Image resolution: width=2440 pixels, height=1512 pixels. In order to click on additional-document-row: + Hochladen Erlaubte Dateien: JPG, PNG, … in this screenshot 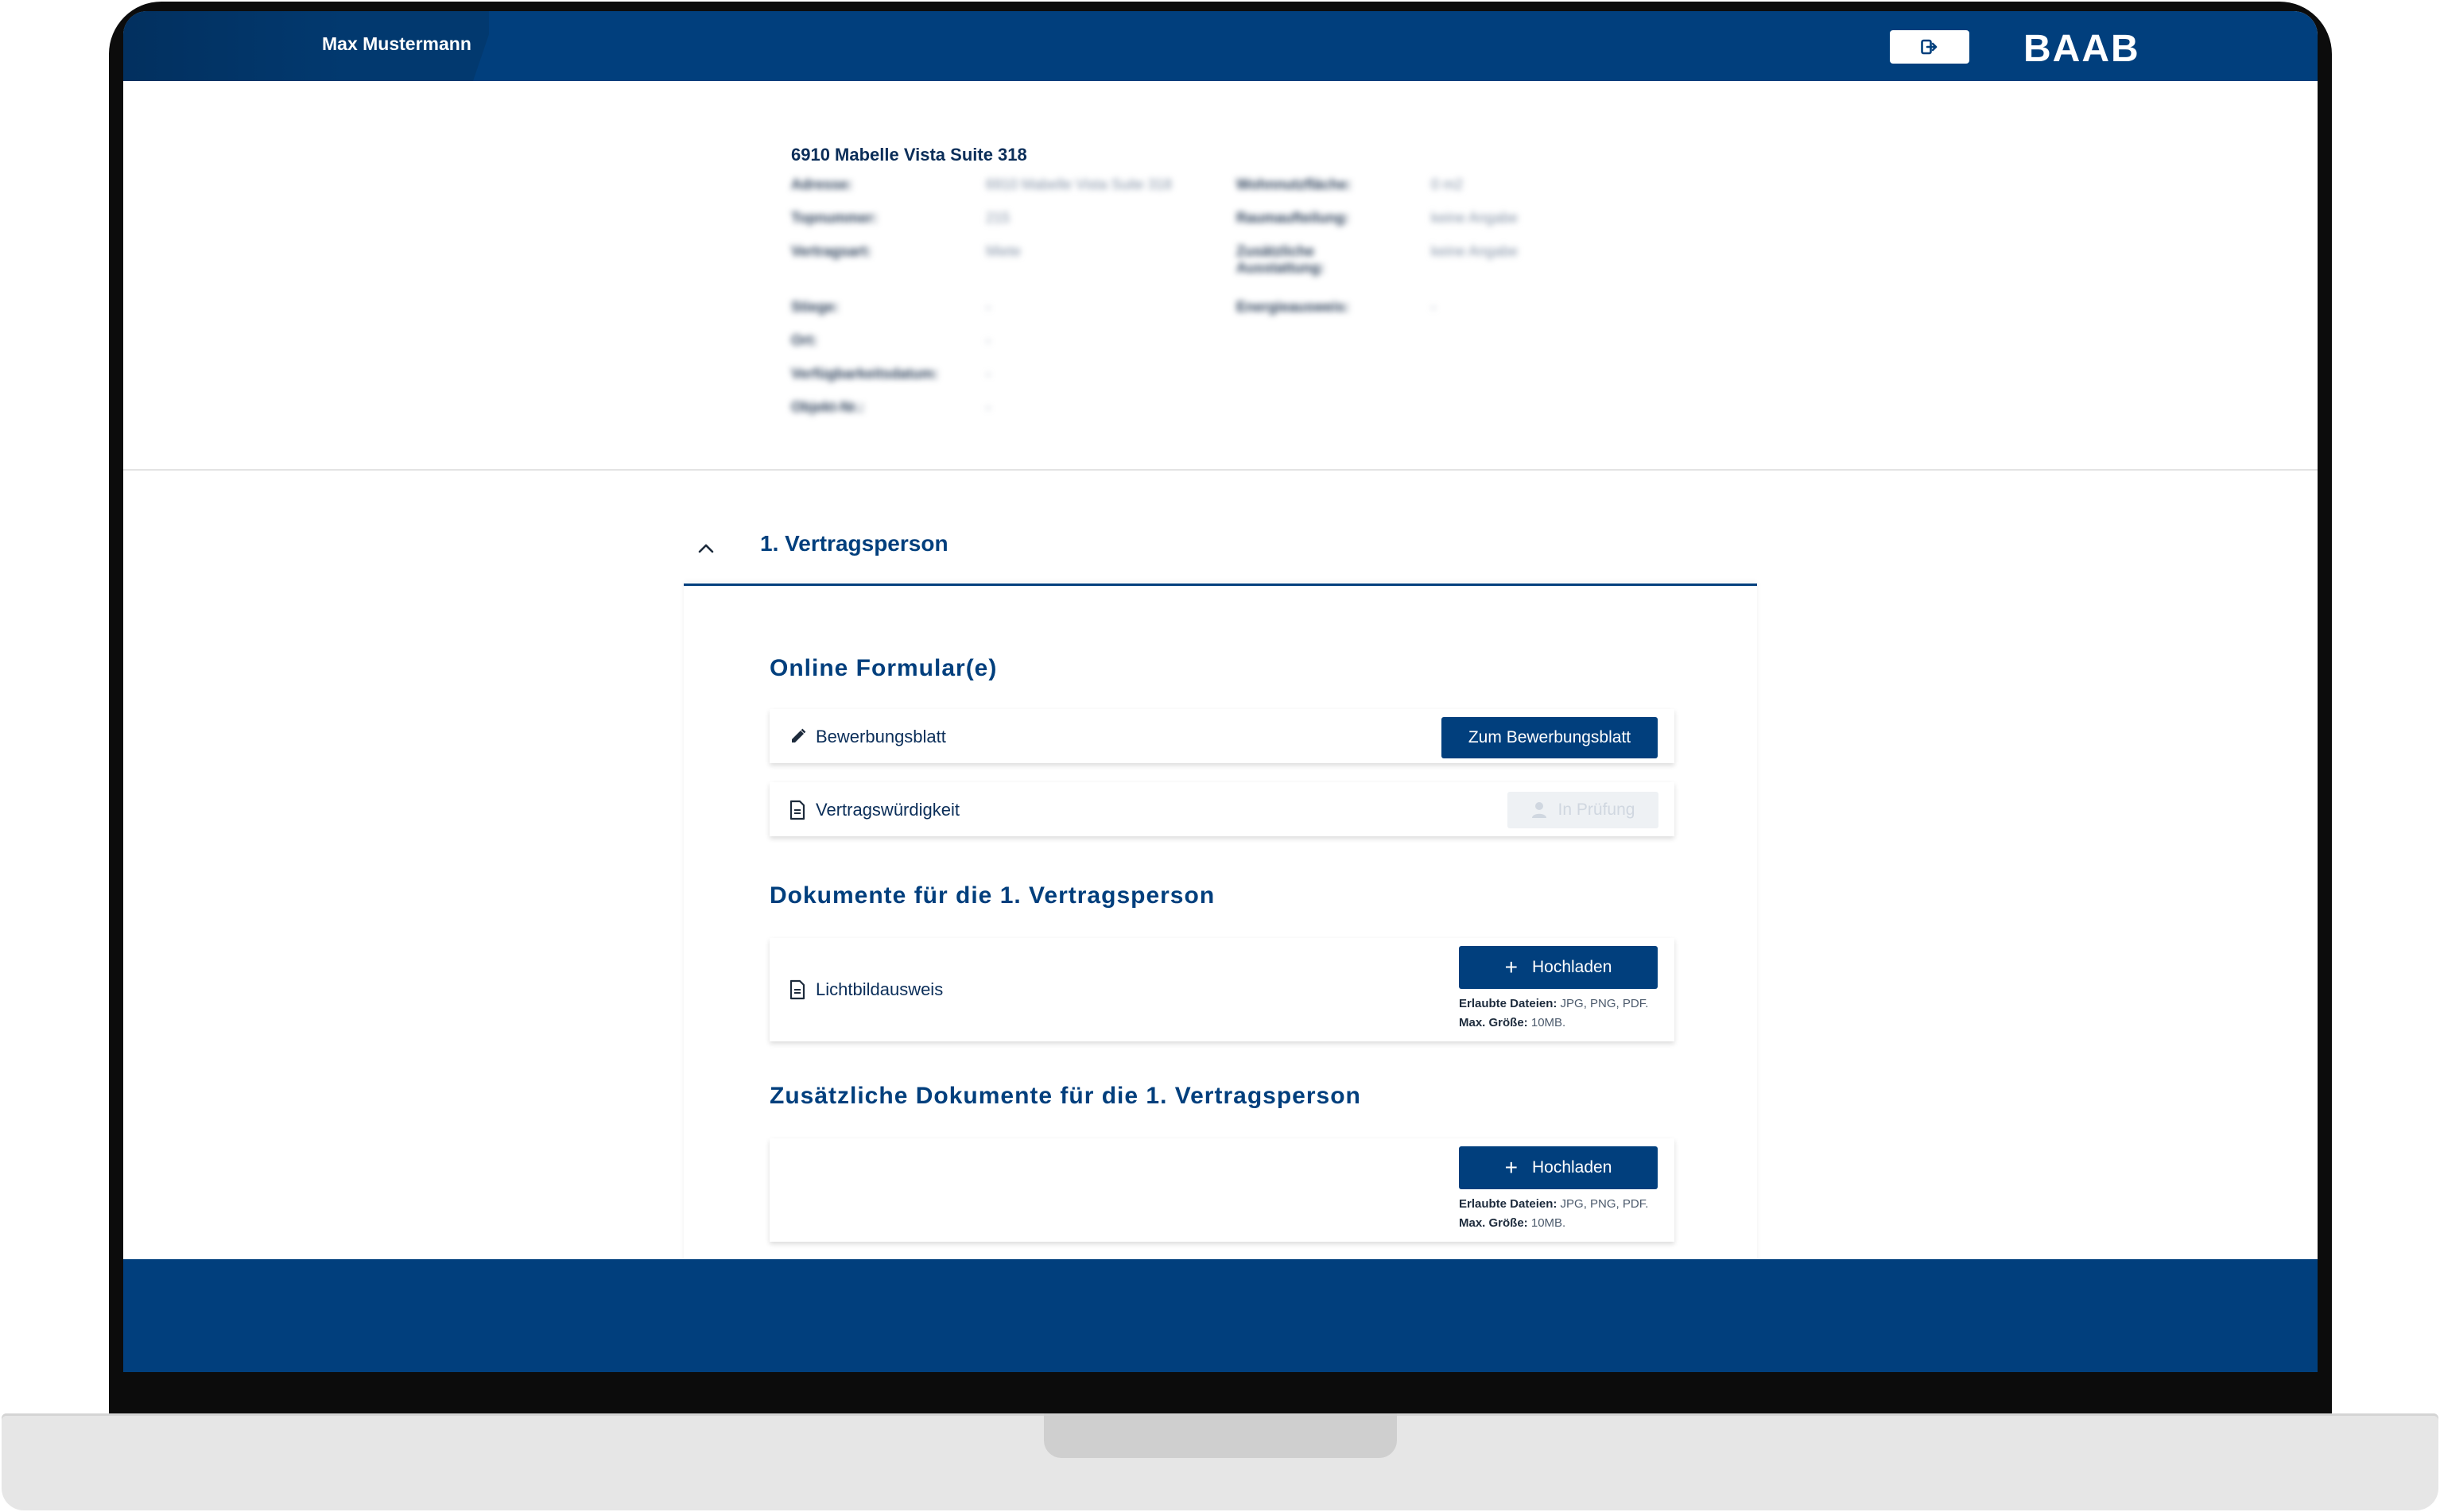, I will do `click(1222, 1190)`.